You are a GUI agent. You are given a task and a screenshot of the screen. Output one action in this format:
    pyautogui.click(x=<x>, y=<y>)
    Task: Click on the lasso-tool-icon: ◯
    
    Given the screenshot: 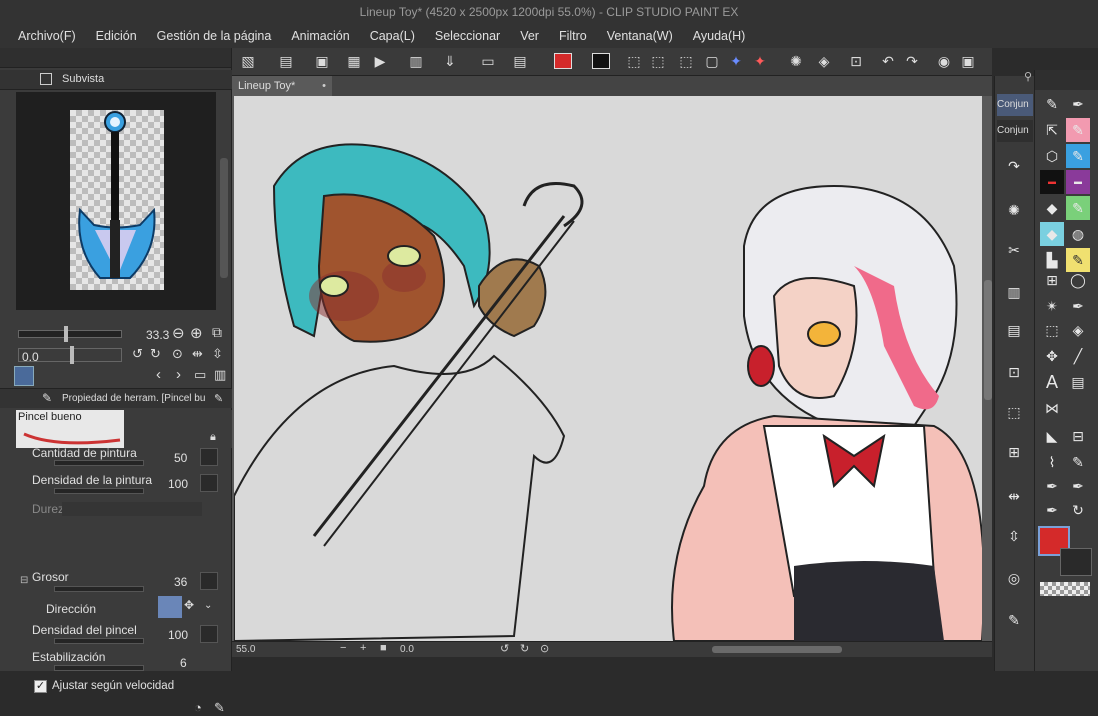 What is the action you would take?
    pyautogui.click(x=1078, y=280)
    